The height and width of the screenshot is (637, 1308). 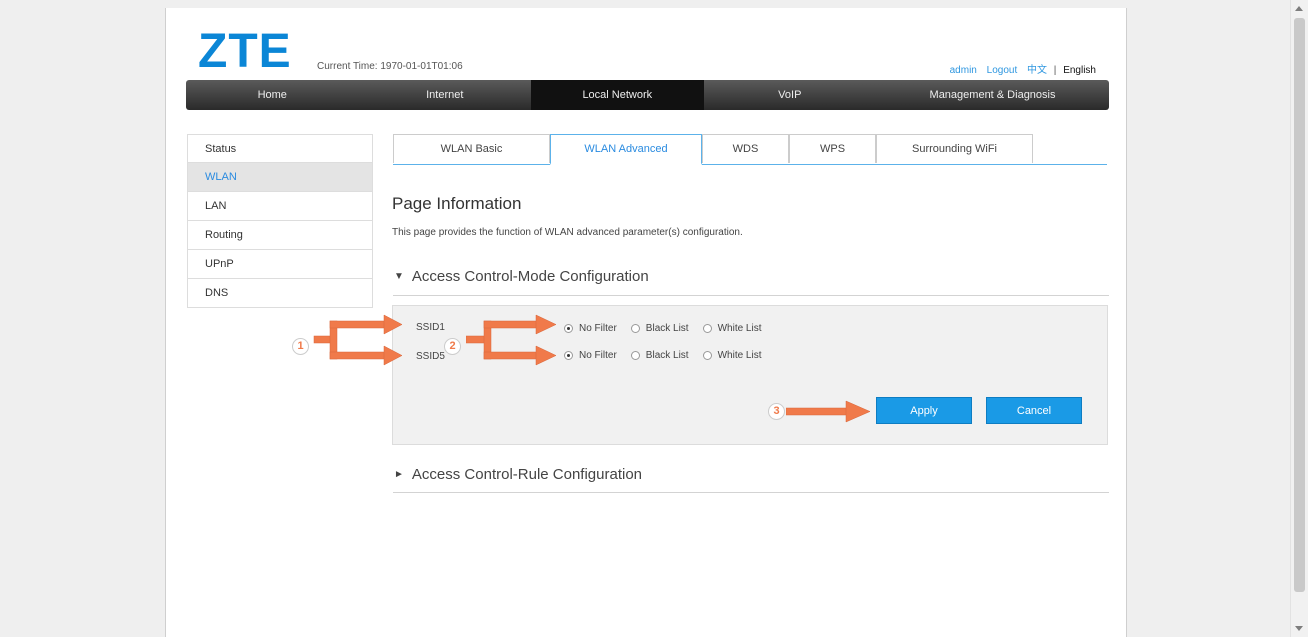 What do you see at coordinates (280, 177) in the screenshot?
I see `sidebar-item-wlan: WLAN` at bounding box center [280, 177].